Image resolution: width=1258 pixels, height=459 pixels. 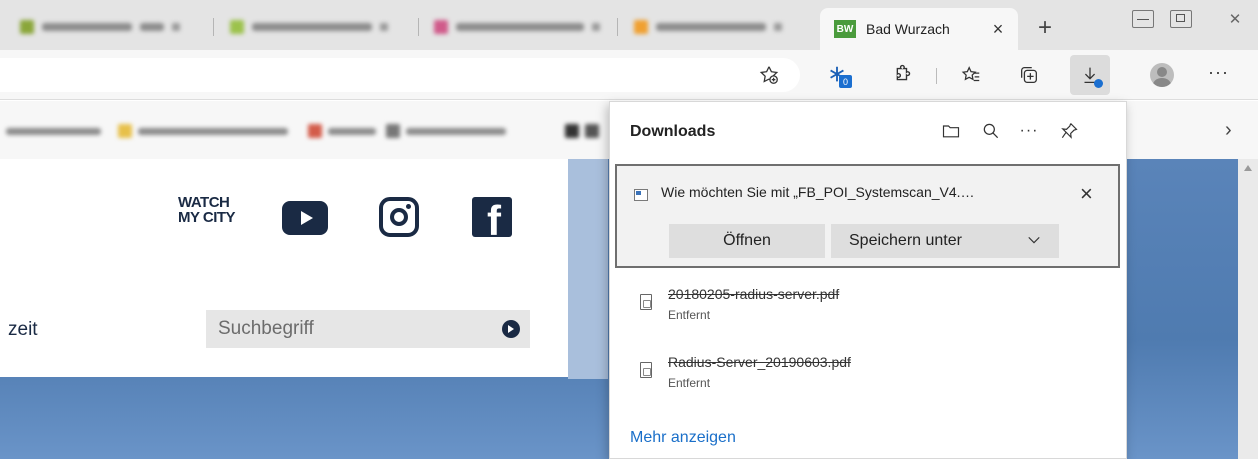 I want to click on new-tab-button: +, so click(x=1045, y=28).